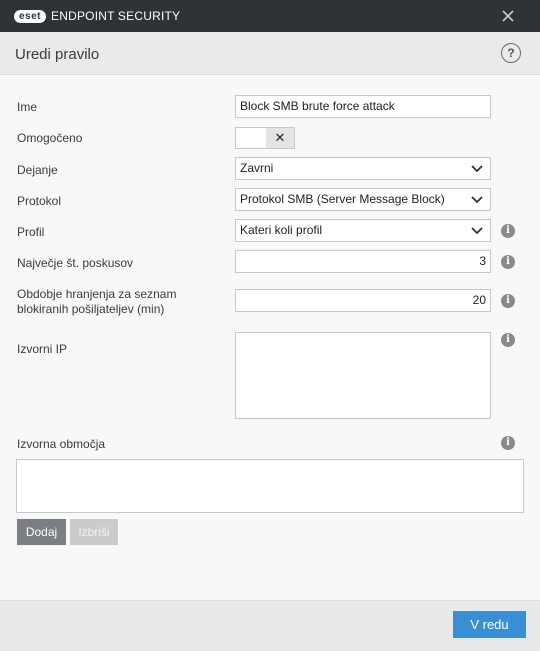 The width and height of the screenshot is (540, 651). I want to click on protocol-select: Protokol SMB (Server Message Block), so click(363, 199).